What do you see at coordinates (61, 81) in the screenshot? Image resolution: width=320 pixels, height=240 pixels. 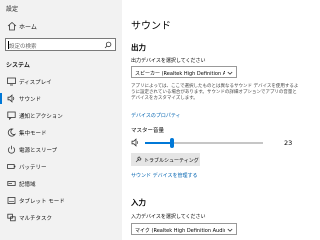 I see `sidebar-item-display: ディスプレイ` at bounding box center [61, 81].